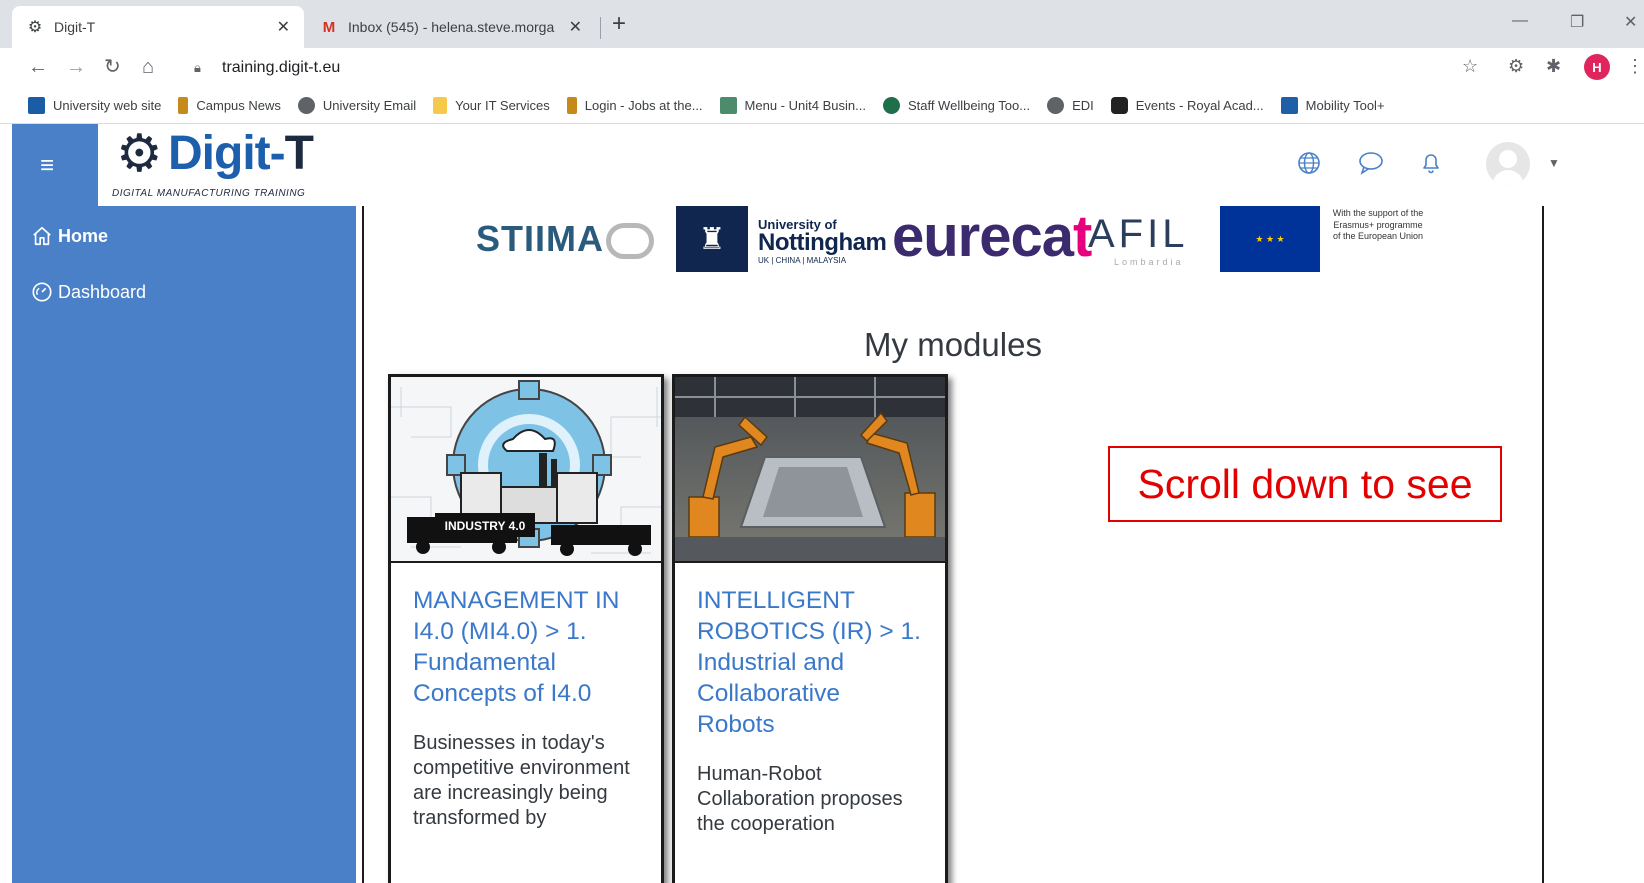  What do you see at coordinates (712, 239) in the screenshot?
I see `nottingham-crest-icon: ♜` at bounding box center [712, 239].